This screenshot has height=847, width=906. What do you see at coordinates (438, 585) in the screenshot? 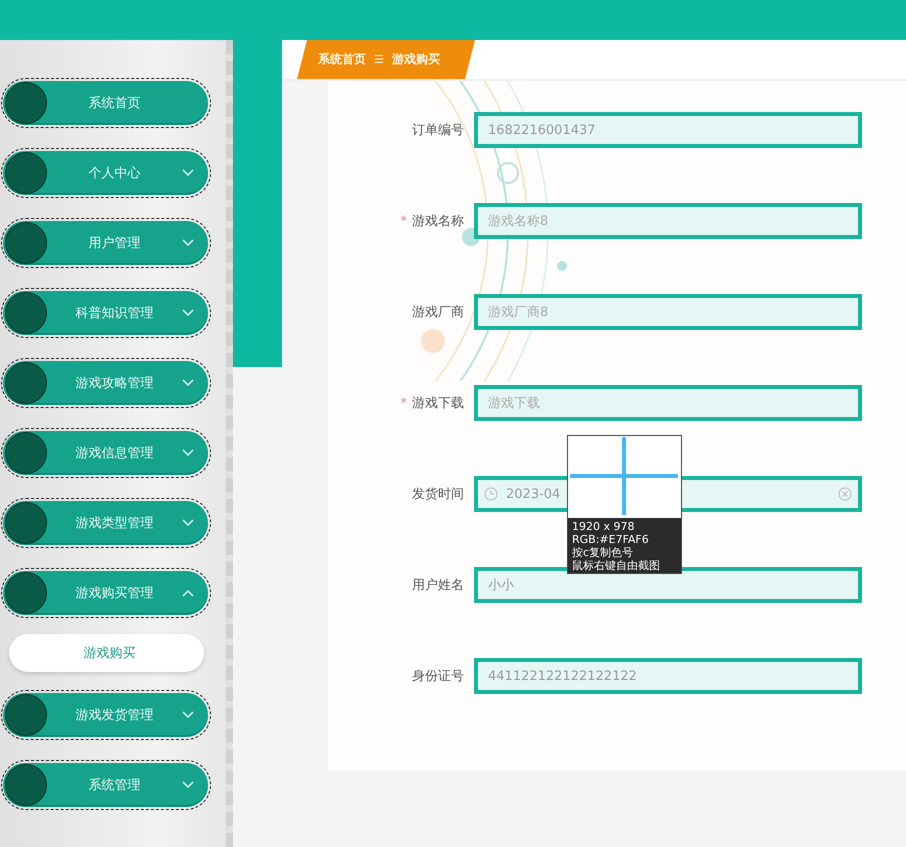
I see `field-label: 用户姓名` at bounding box center [438, 585].